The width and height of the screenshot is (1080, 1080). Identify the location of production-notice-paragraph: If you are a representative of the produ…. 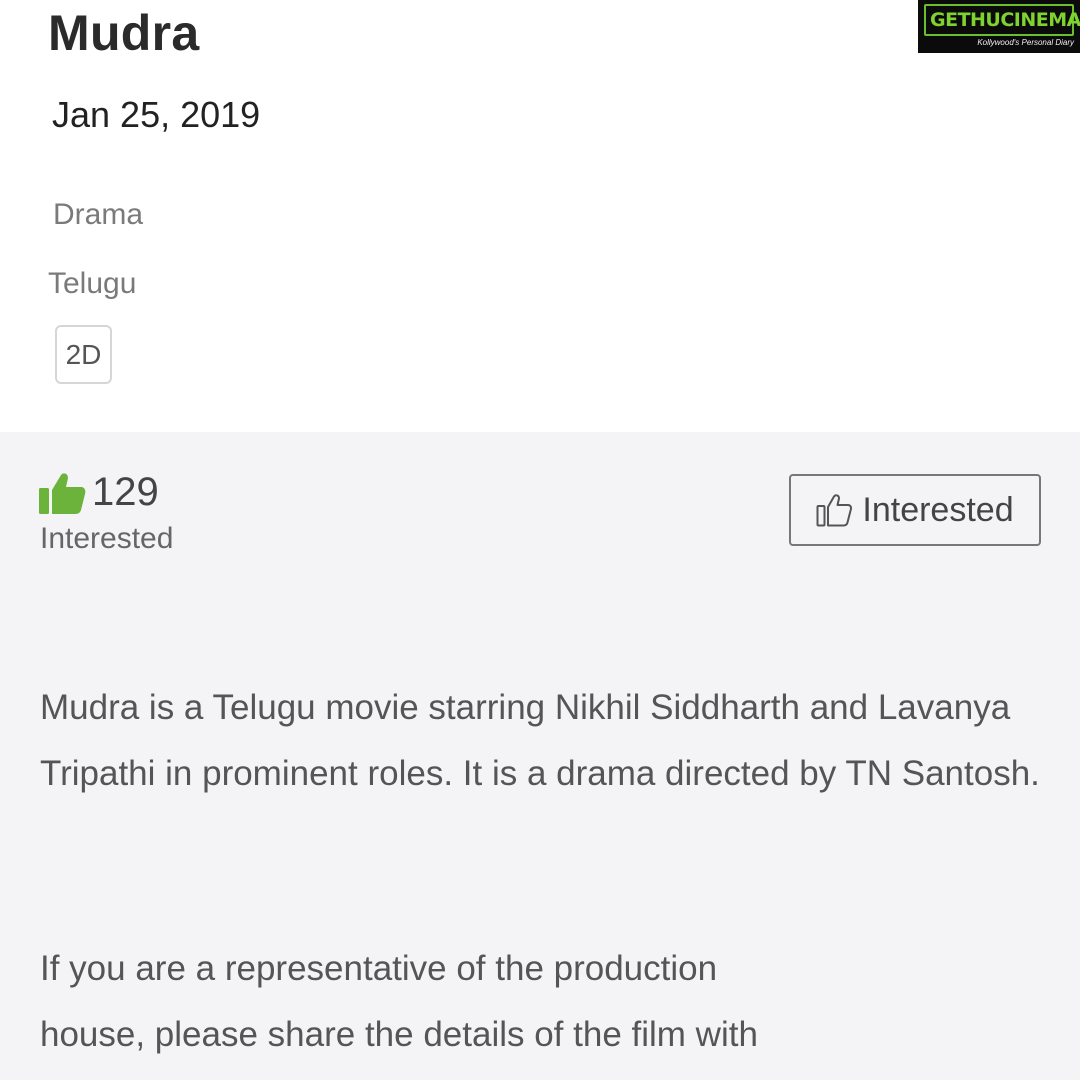
(399, 1001).